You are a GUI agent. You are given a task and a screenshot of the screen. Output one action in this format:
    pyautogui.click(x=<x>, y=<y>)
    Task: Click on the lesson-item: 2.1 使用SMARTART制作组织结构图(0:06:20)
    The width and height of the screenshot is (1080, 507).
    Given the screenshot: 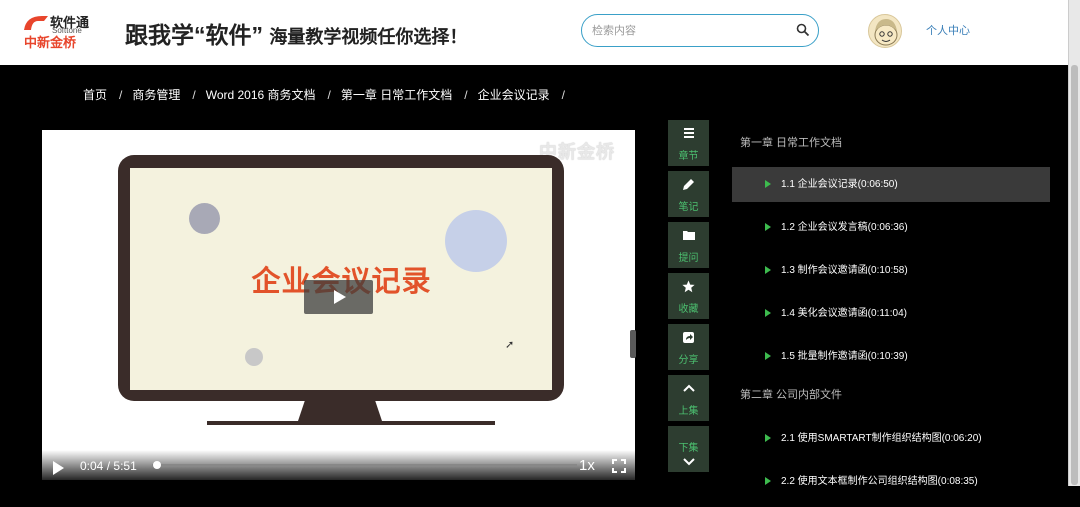 What is the action you would take?
    pyautogui.click(x=891, y=438)
    